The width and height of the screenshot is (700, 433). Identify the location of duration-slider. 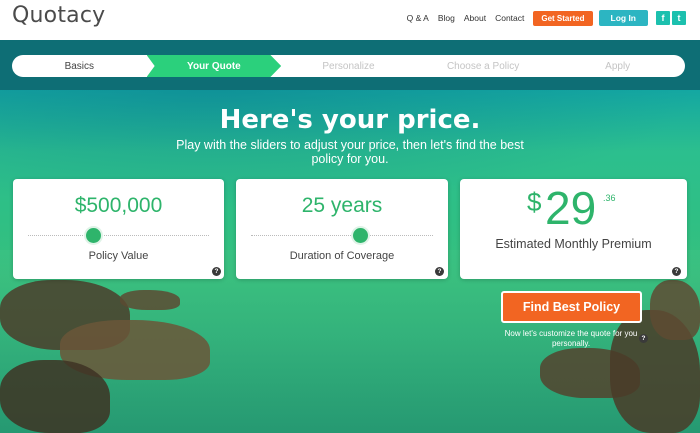
(360, 235).